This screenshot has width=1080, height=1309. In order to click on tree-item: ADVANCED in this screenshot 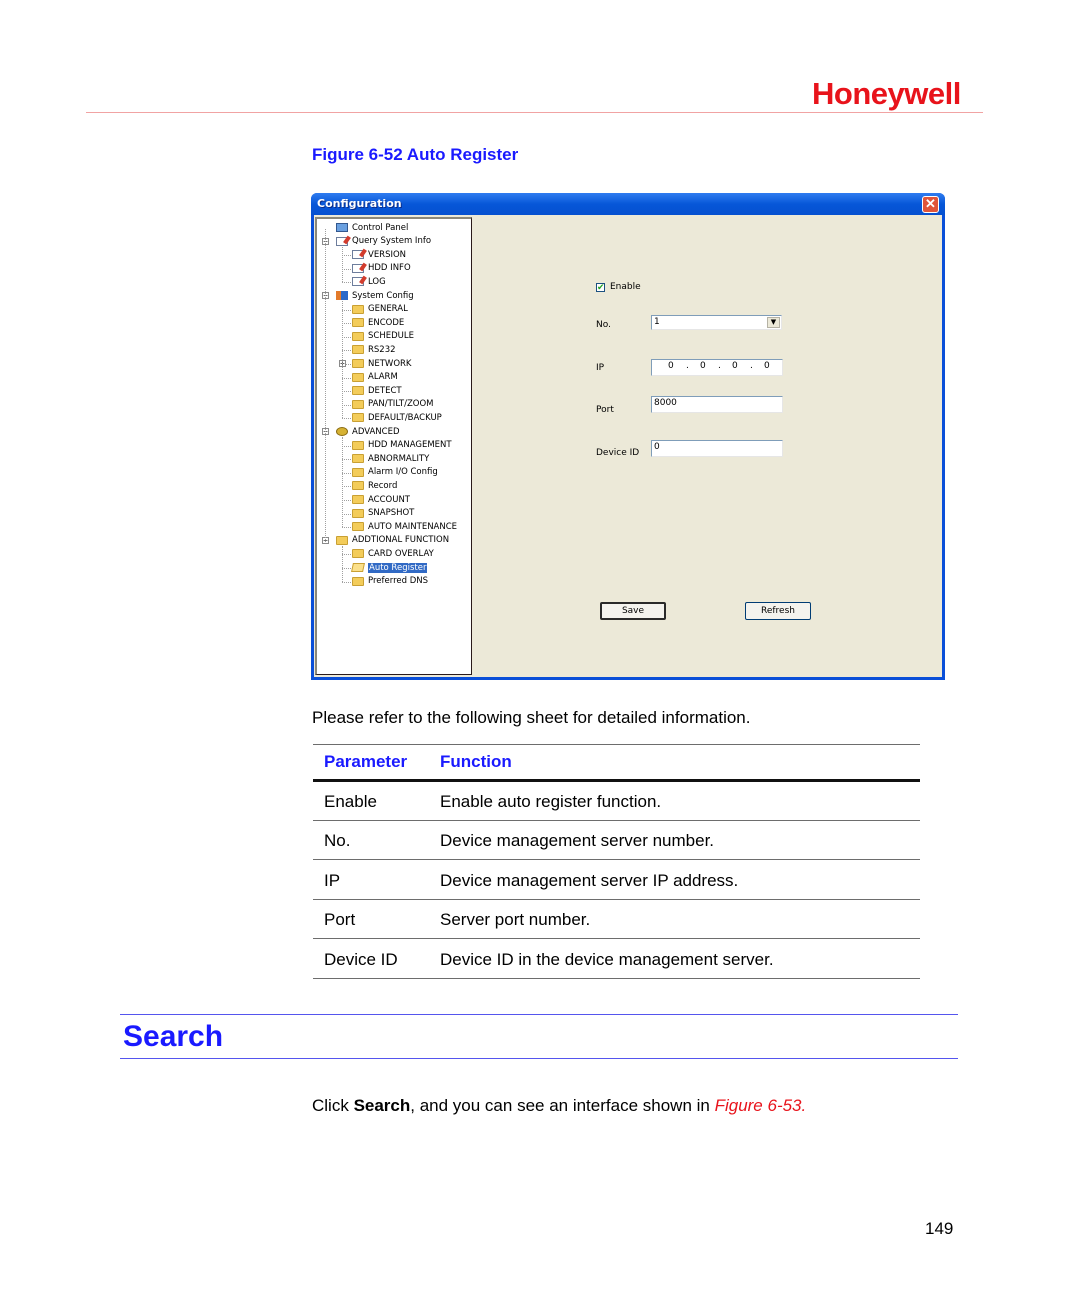, I will do `click(368, 431)`.